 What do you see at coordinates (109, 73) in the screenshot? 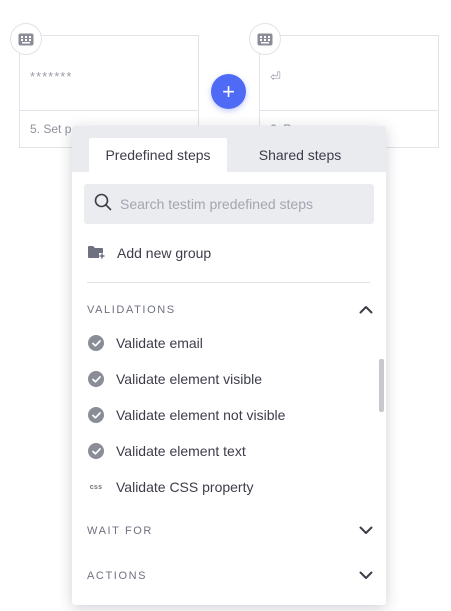
I see `step-preview: *******` at bounding box center [109, 73].